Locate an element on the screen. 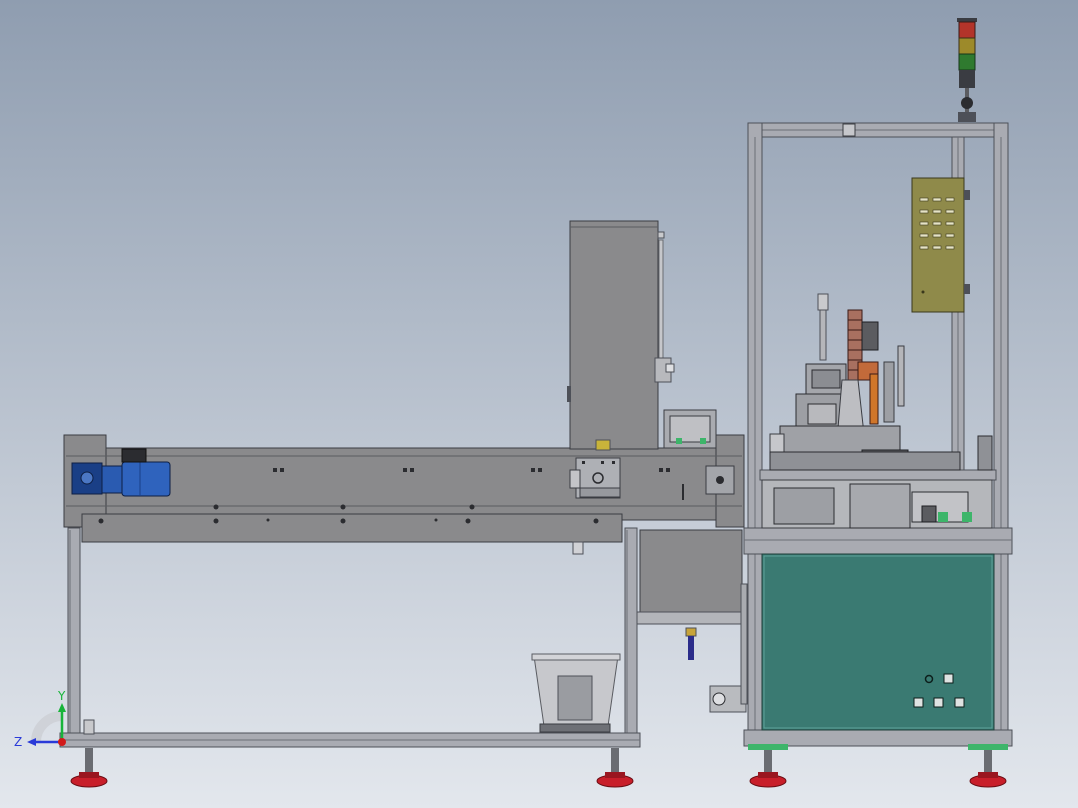 Image resolution: width=1078 pixels, height=808 pixels. bolt-fitting is located at coordinates (89, 727).